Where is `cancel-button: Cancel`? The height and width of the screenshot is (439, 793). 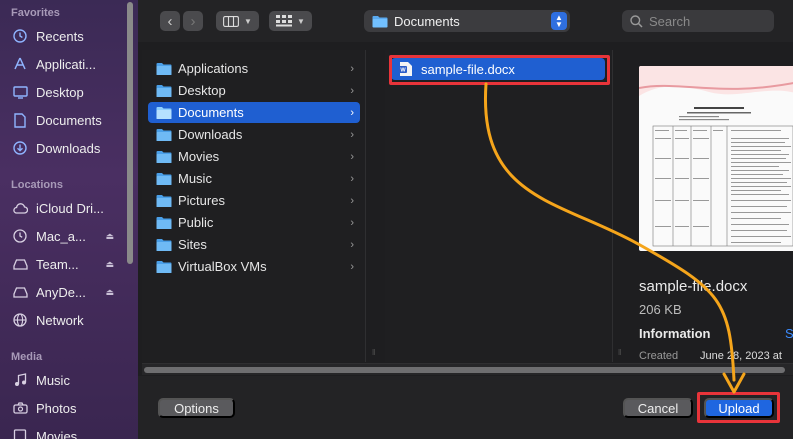 cancel-button: Cancel is located at coordinates (658, 408).